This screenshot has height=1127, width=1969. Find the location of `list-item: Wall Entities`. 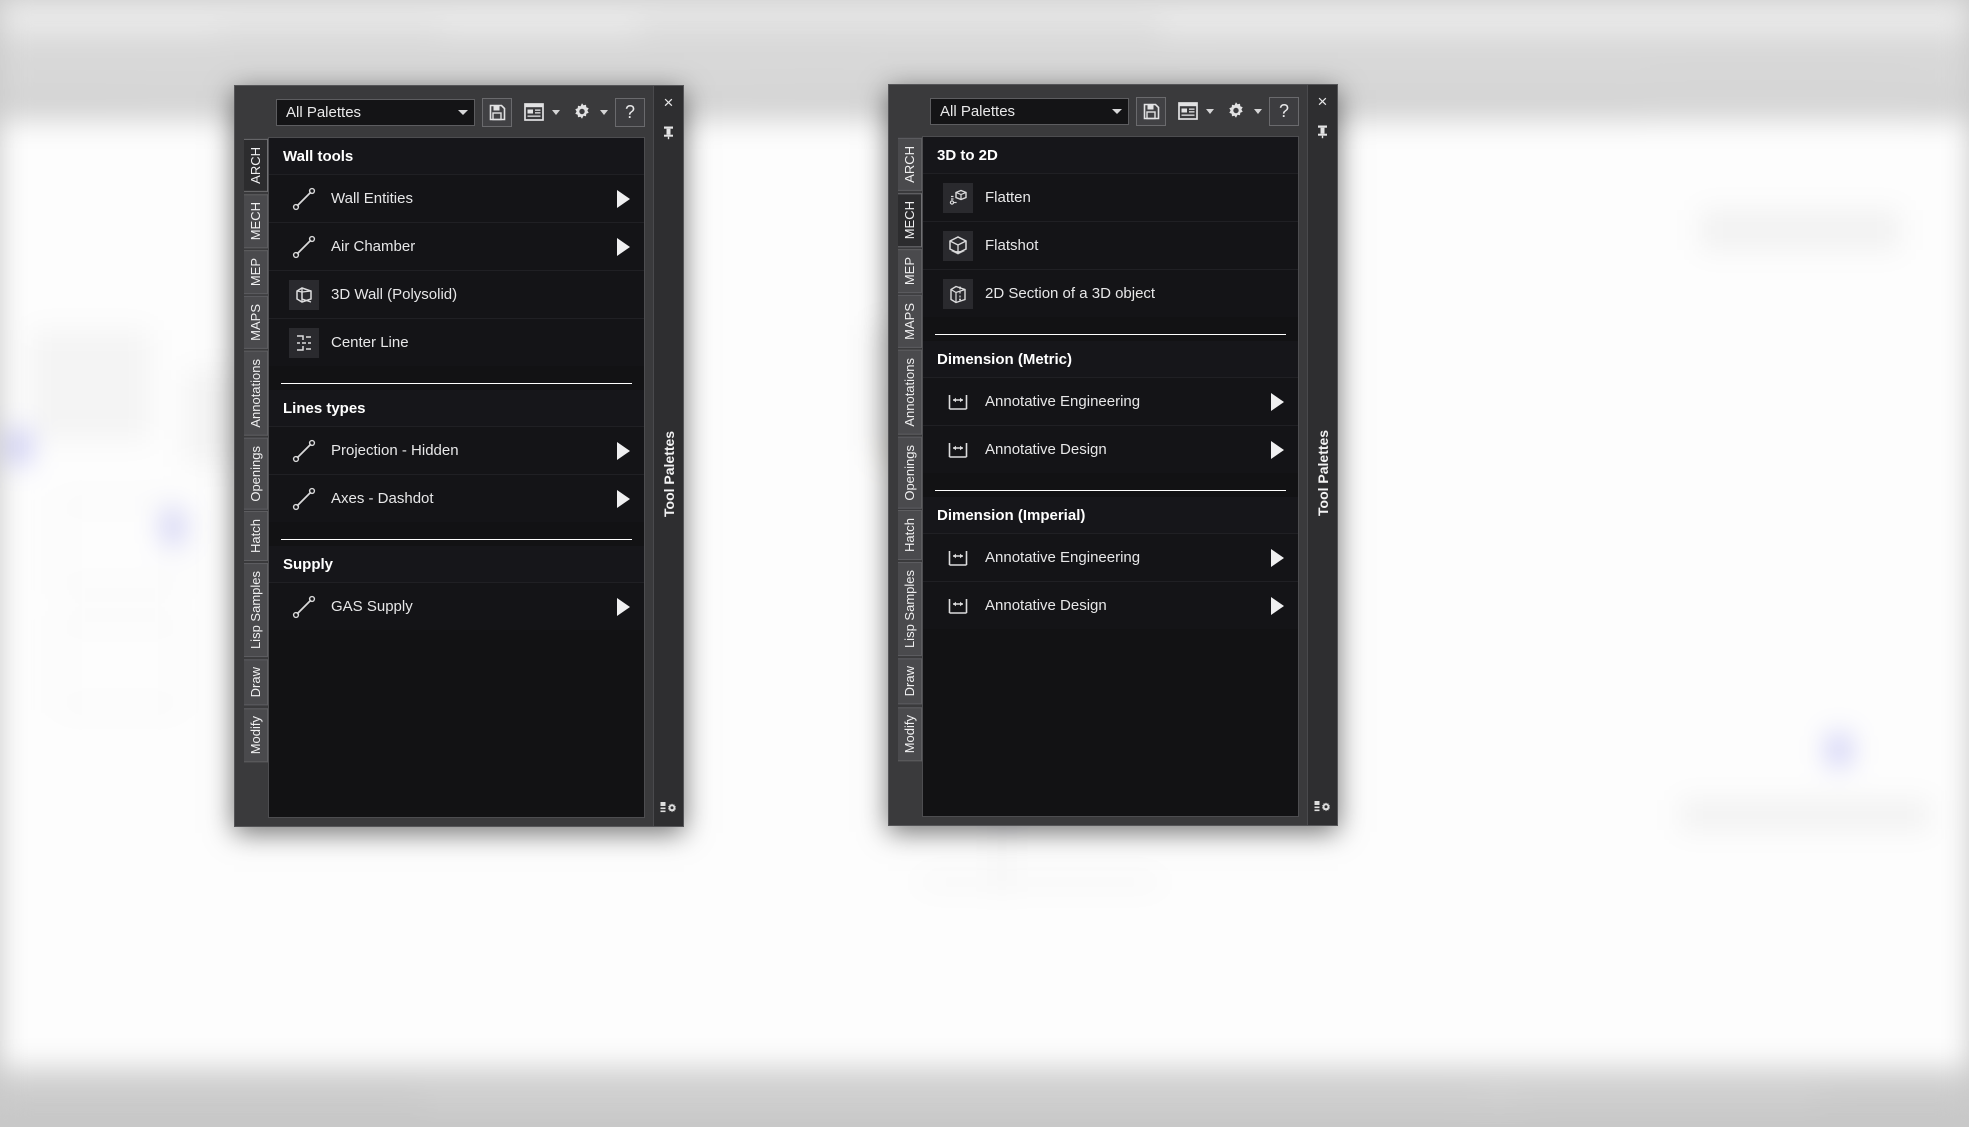

list-item: Wall Entities is located at coordinates (456, 198).